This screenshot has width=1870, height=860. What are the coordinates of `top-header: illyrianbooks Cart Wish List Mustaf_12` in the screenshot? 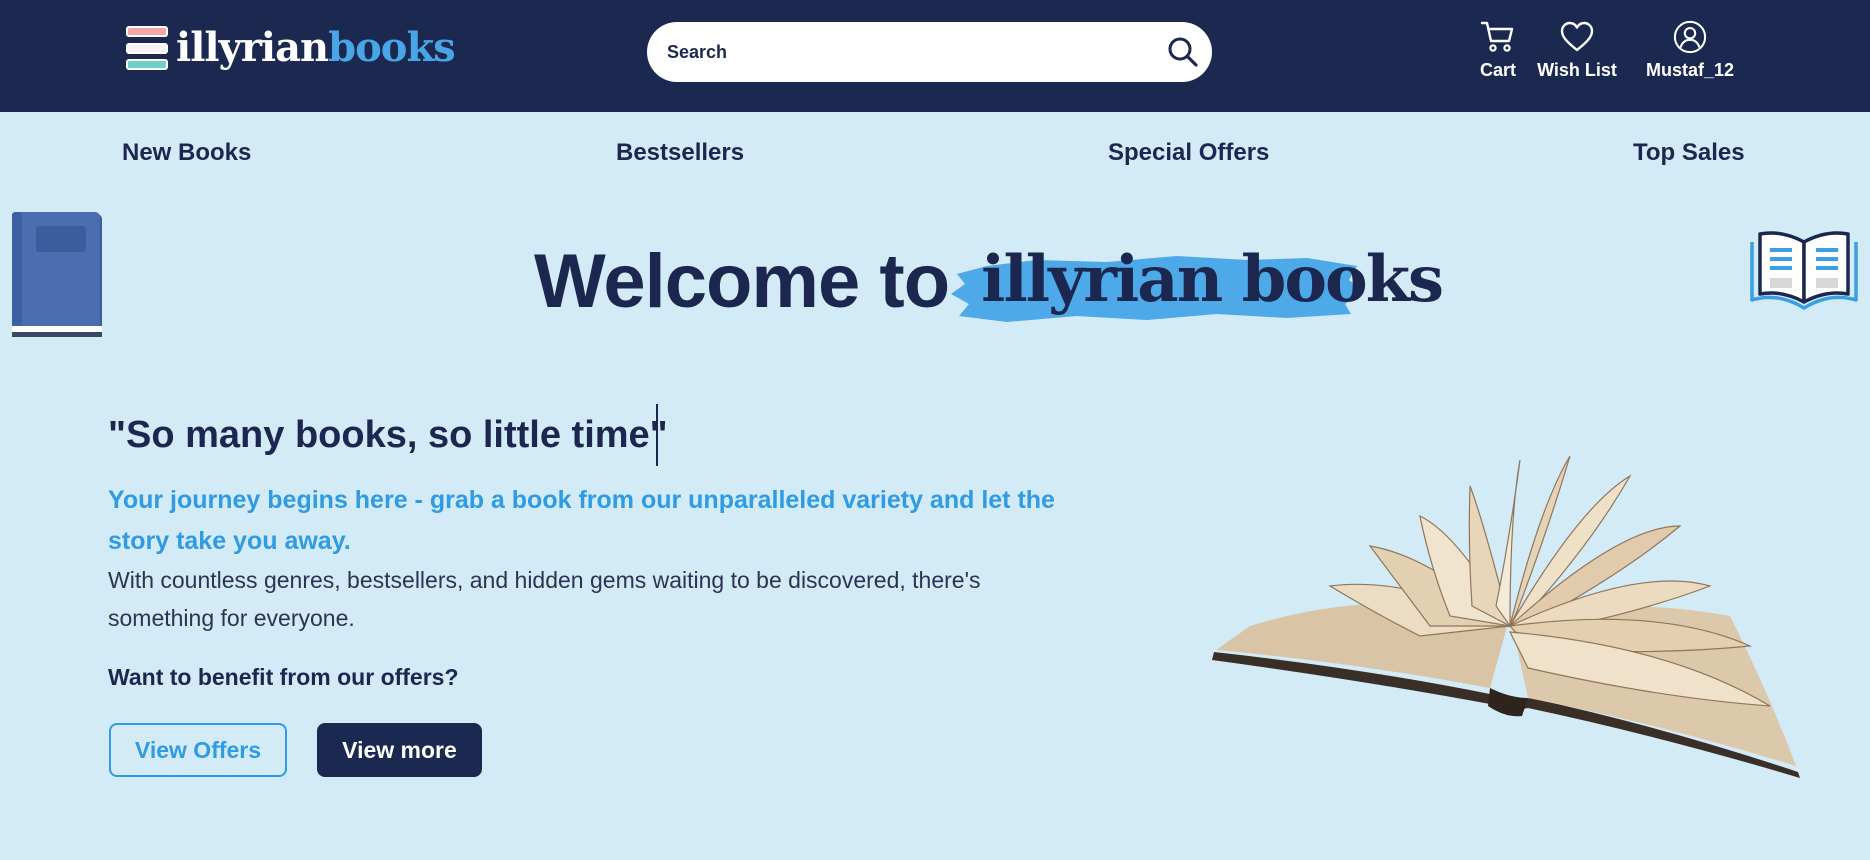 It's located at (935, 56).